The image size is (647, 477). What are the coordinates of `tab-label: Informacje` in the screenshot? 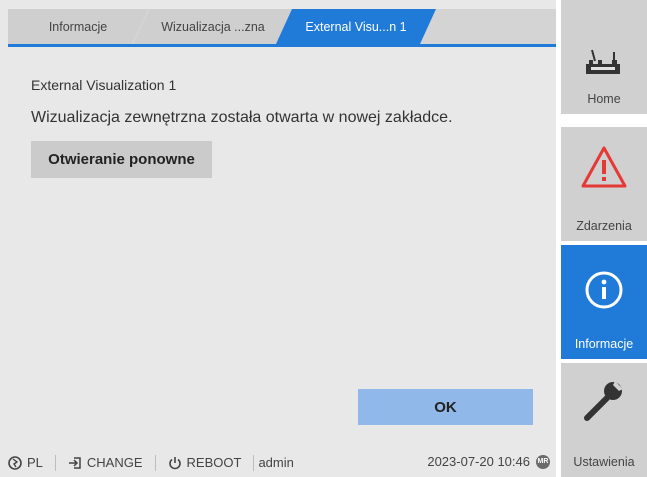 It's located at (78, 26).